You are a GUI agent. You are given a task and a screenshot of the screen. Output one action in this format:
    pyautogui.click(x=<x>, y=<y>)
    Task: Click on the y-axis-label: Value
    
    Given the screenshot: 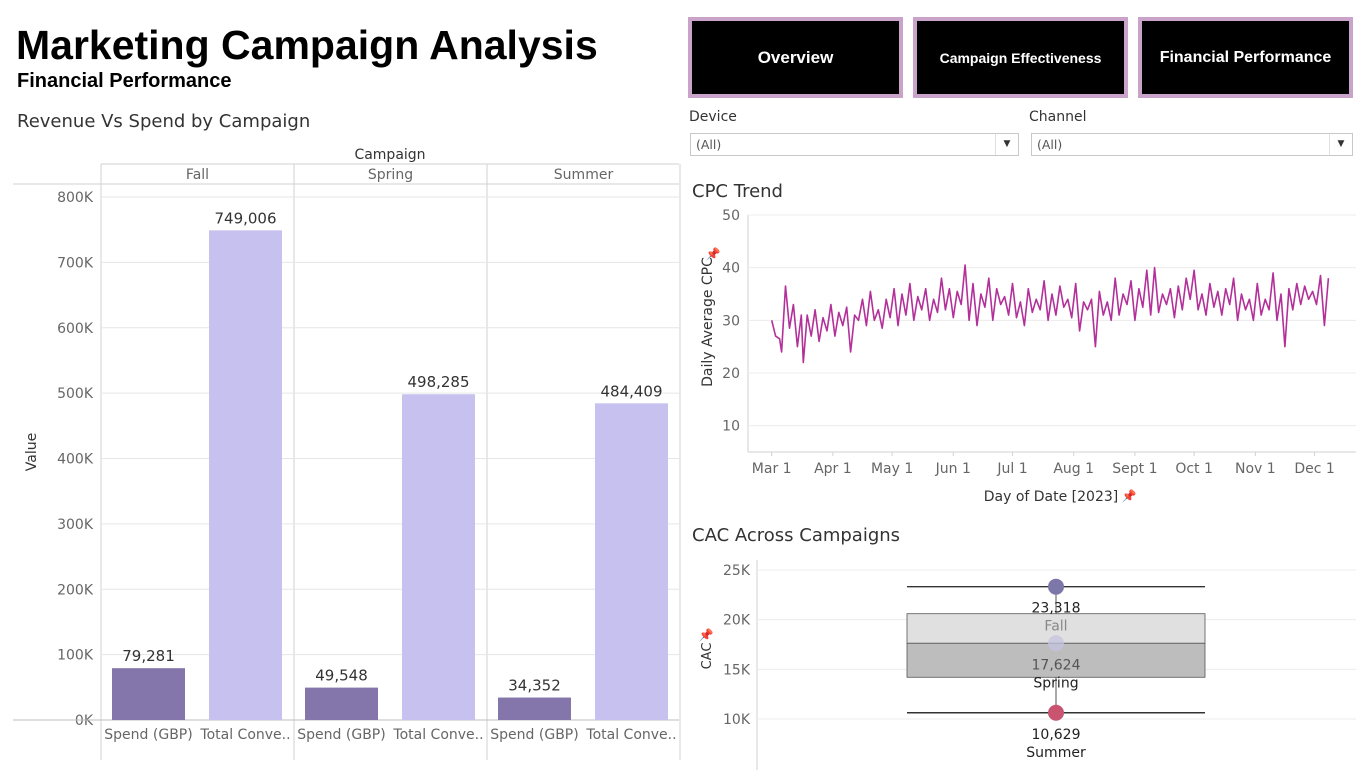 What is the action you would take?
    pyautogui.click(x=32, y=452)
    